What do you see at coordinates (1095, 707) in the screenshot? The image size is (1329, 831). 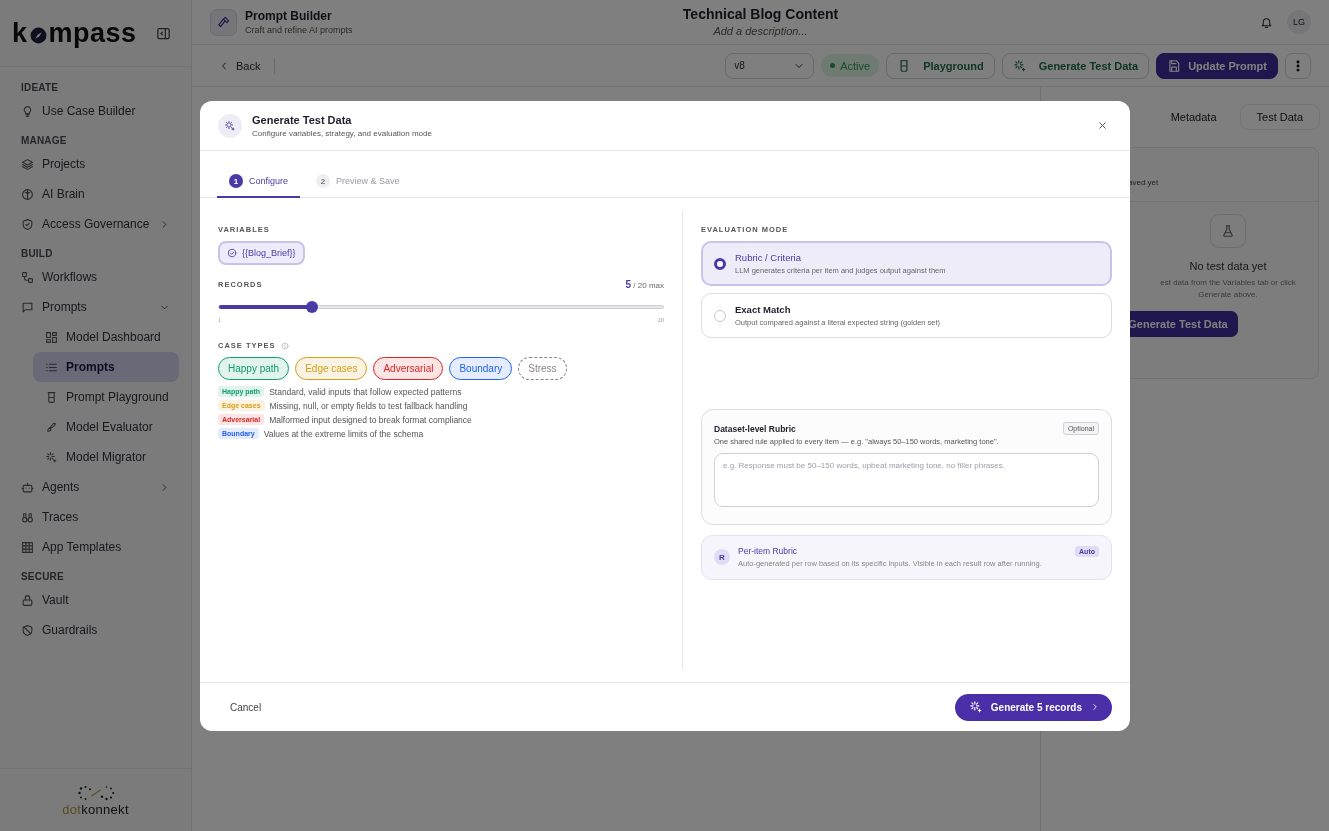 I see `chevron-right-icon` at bounding box center [1095, 707].